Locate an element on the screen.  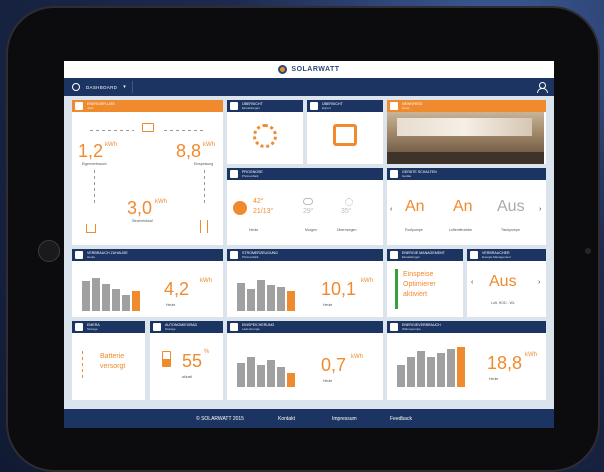
tile-battery: EMERA Storage Batterie versorgt is located at coordinates (108, 360).